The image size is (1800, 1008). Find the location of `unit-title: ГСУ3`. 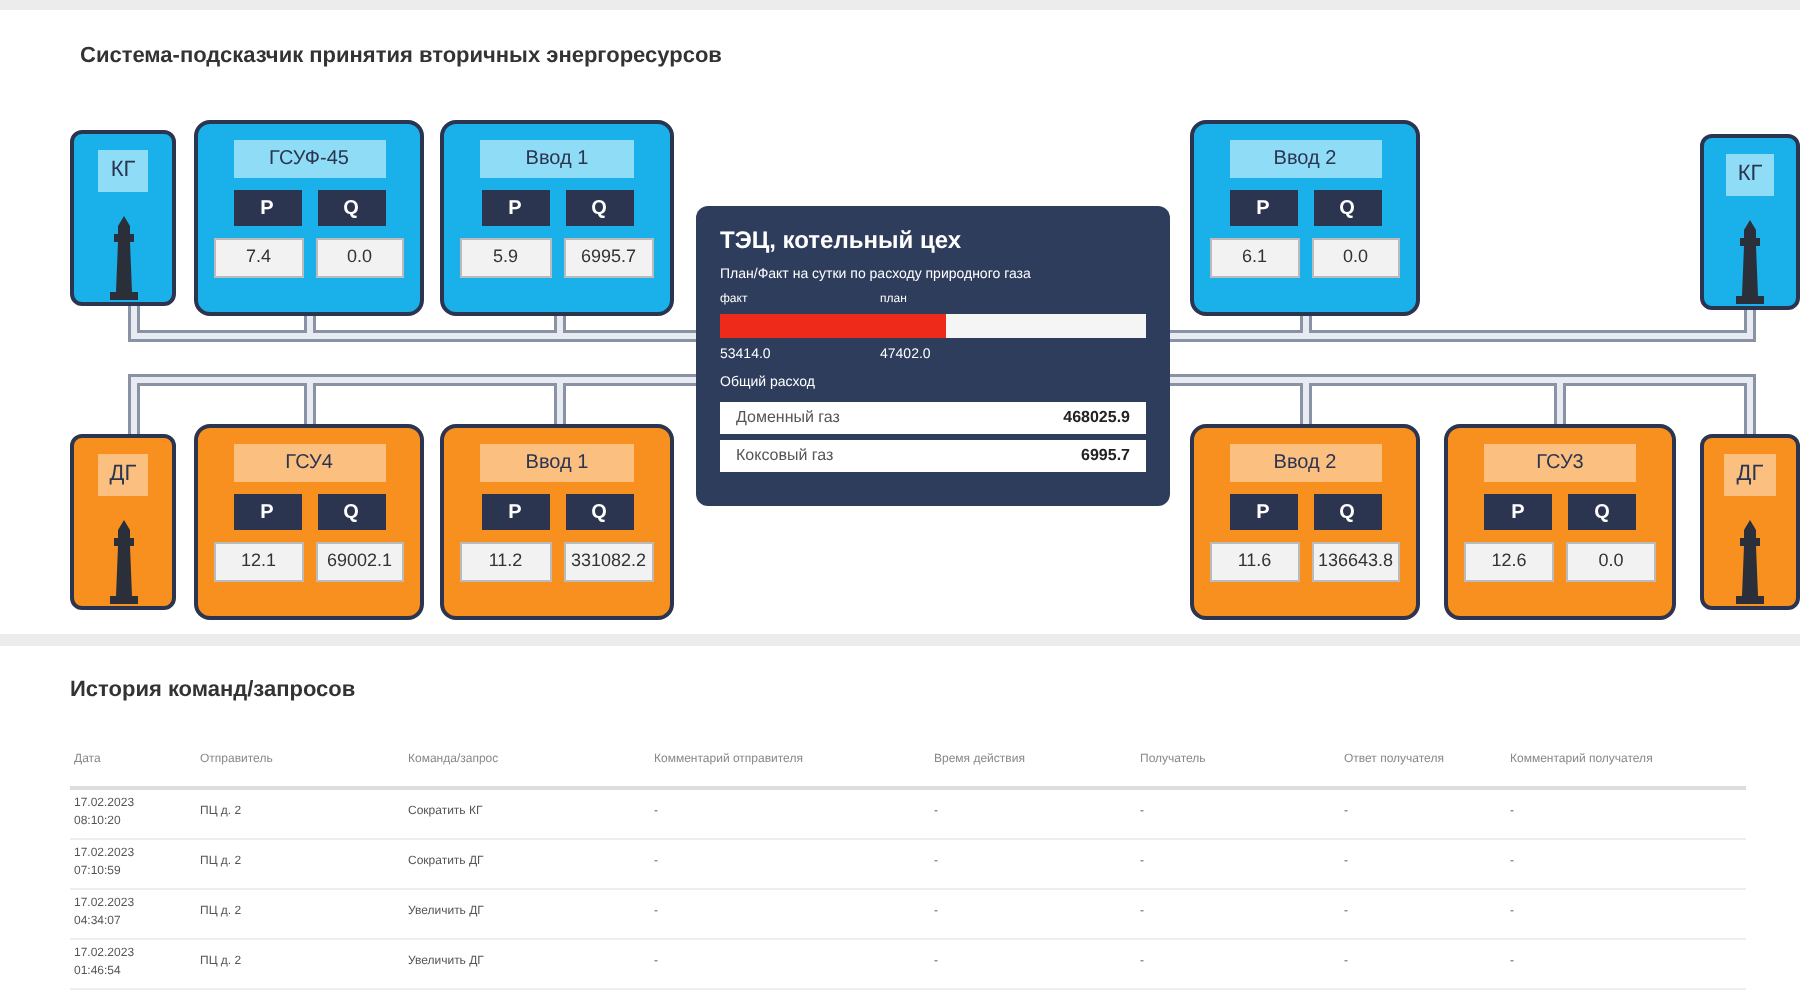

unit-title: ГСУ3 is located at coordinates (1560, 463).